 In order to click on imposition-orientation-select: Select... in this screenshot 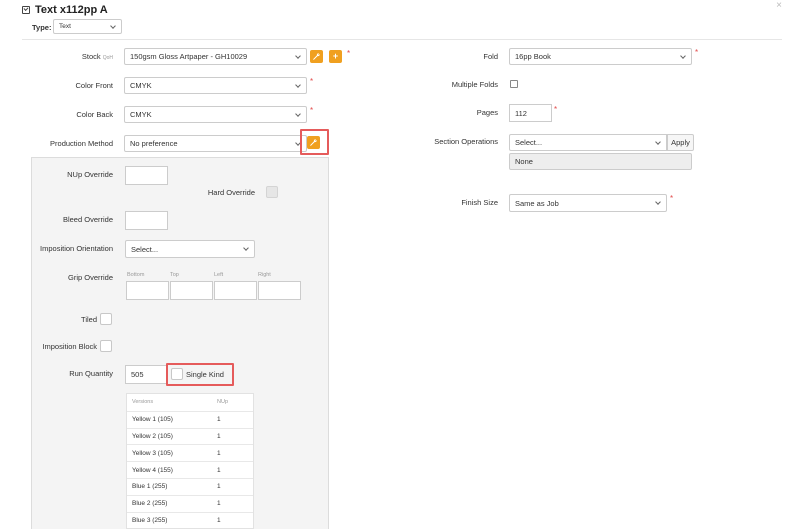, I will do `click(190, 249)`.